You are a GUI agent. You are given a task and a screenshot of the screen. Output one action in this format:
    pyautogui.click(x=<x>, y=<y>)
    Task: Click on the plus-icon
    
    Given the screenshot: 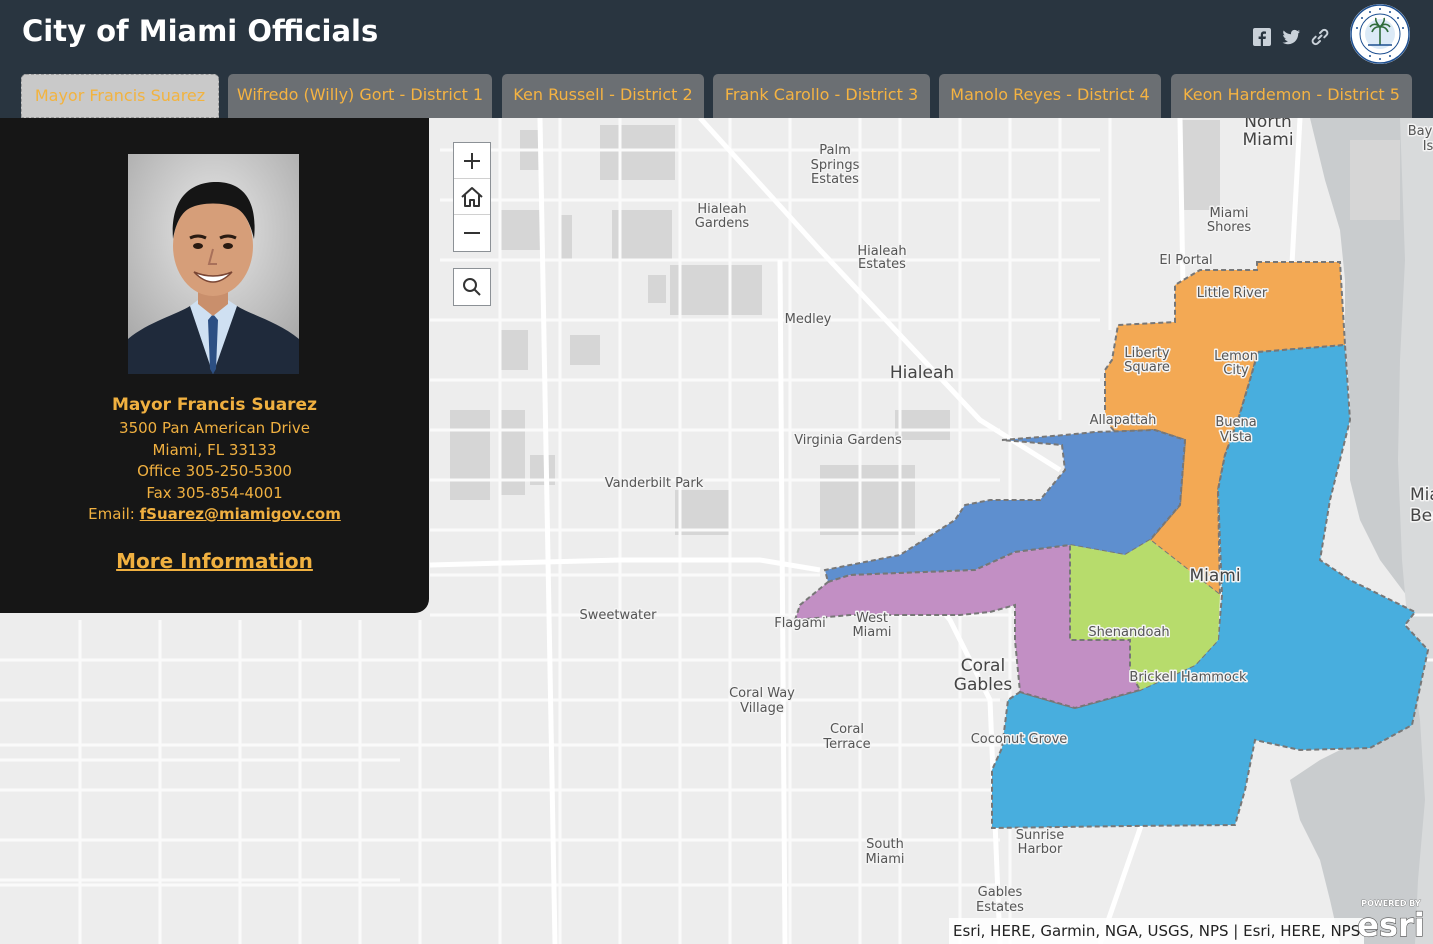 What is the action you would take?
    pyautogui.click(x=472, y=160)
    